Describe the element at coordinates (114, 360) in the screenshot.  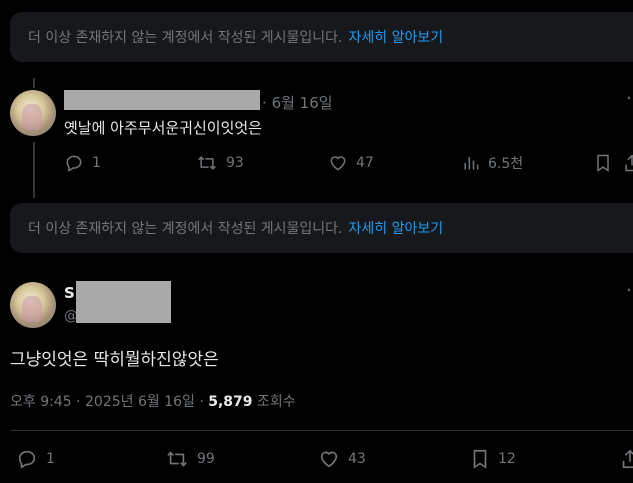
I see `post-text: 그냥잇엇은 딱히뭘하진않앗은` at that location.